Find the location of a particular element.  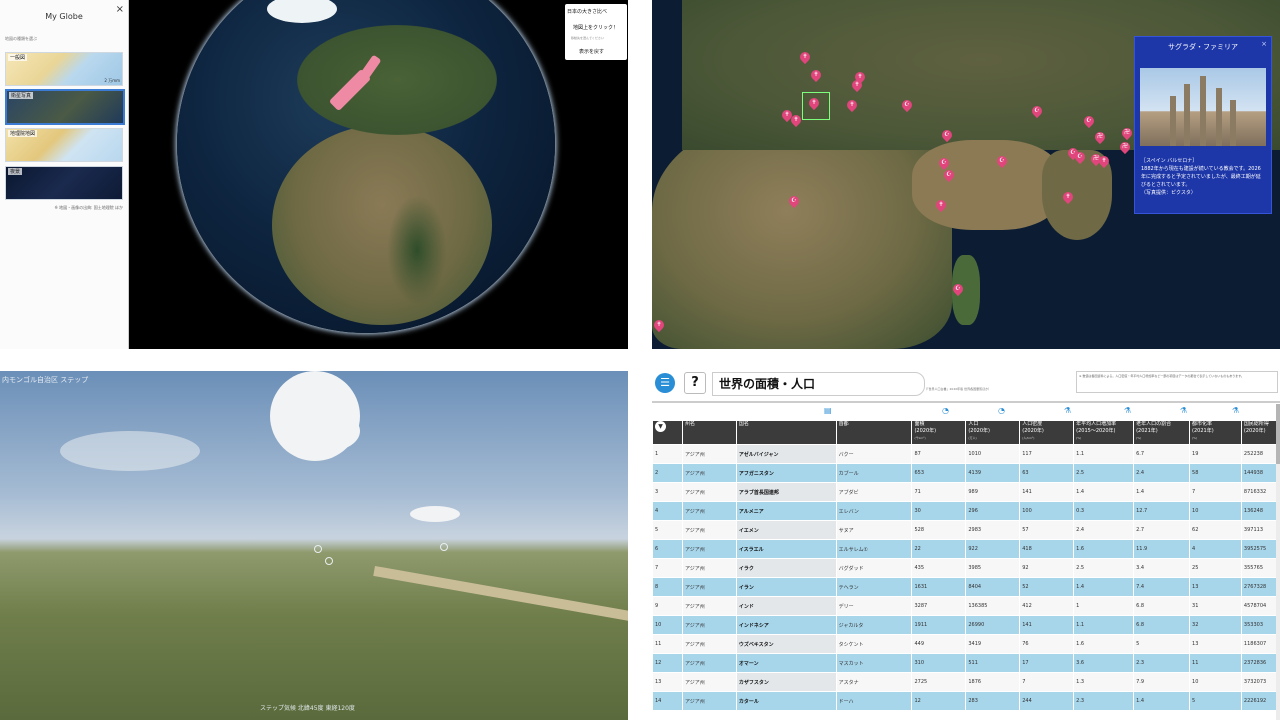

table-row: 1 アジア州 アゼルバイジャン バクー 87 1010 117 1.1 6.7 19 252238 is located at coordinates (966, 454).